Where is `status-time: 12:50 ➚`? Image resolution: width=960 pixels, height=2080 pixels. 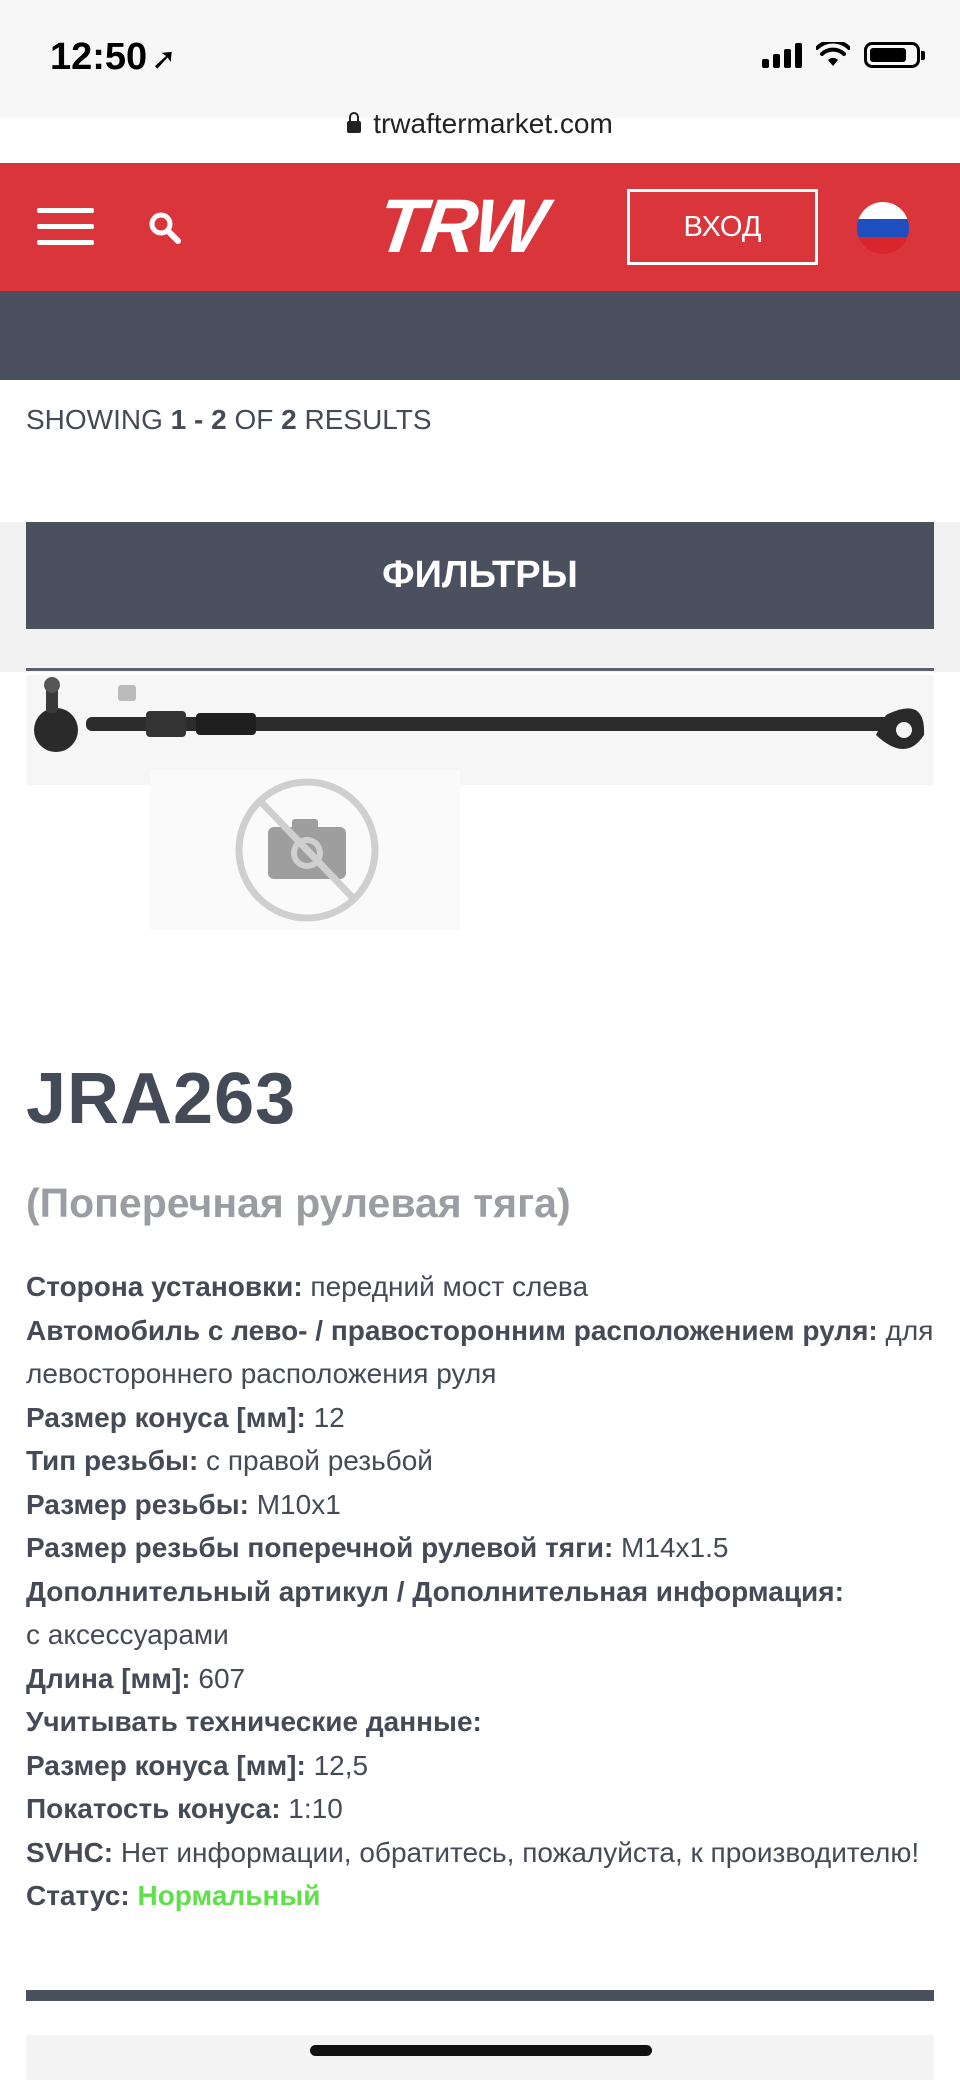
status-time: 12:50 ➚ is located at coordinates (113, 57).